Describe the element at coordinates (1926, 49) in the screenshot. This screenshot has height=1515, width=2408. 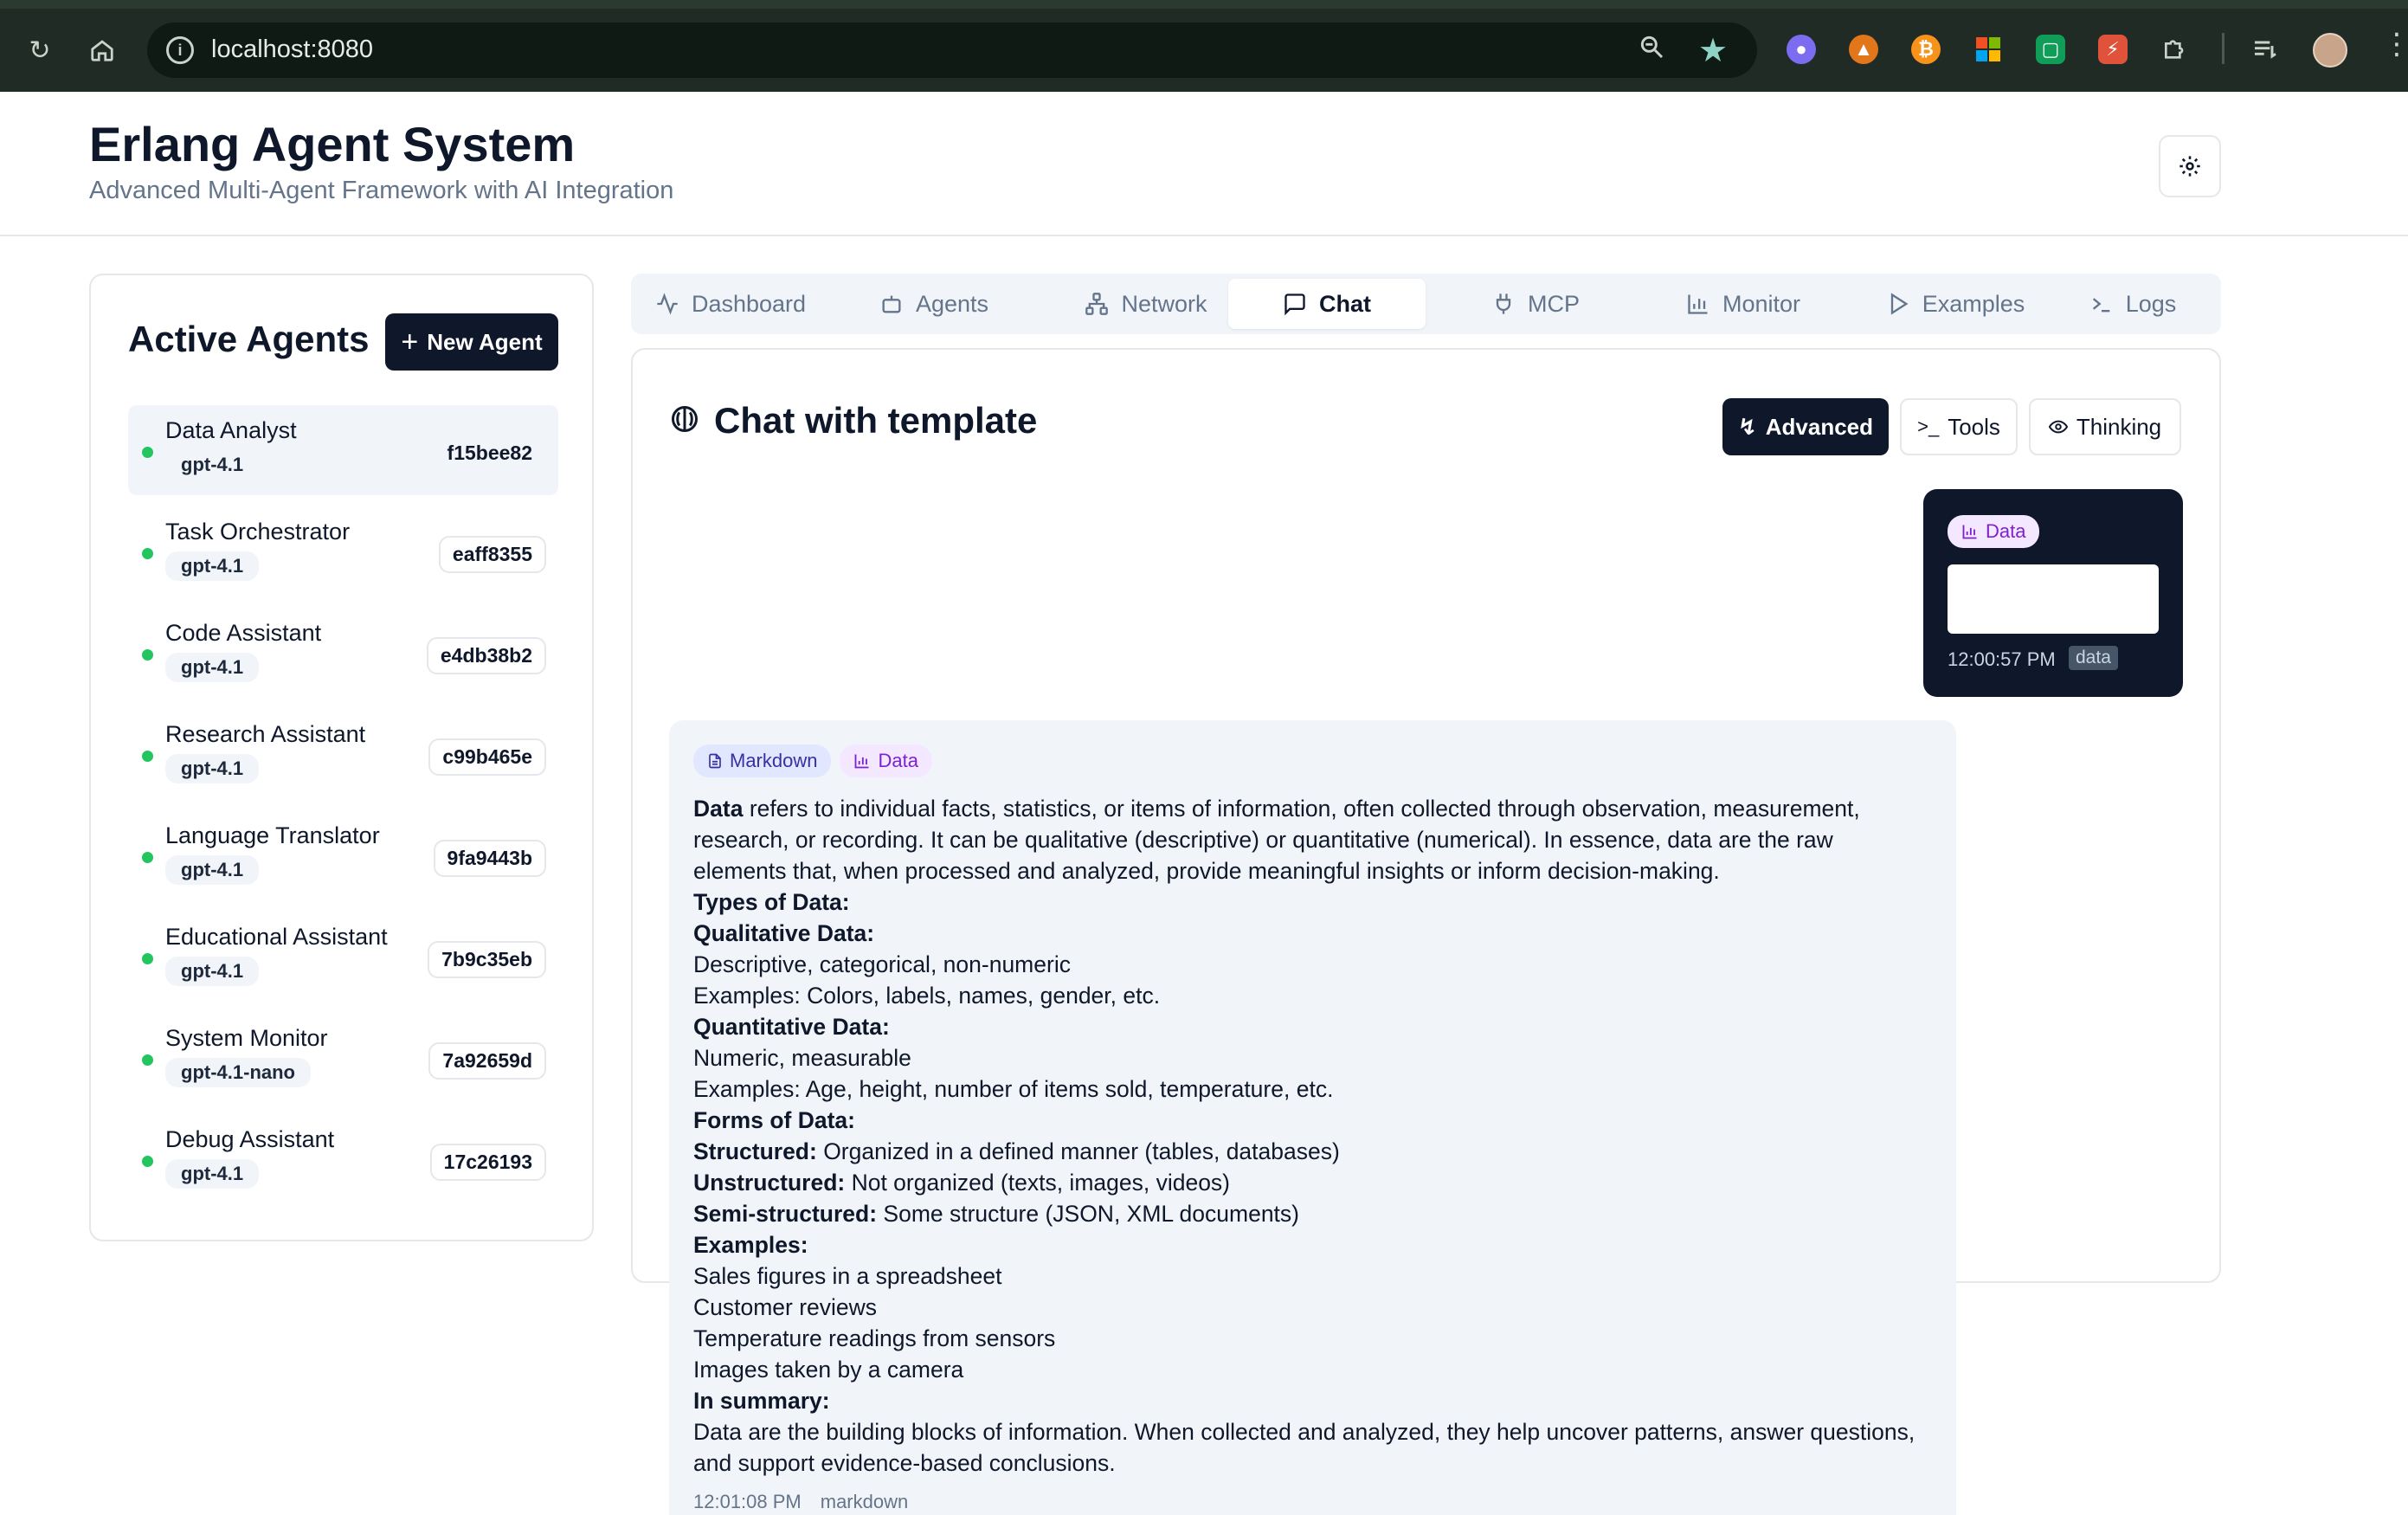
I see `bitcoin-extension-icon: ₿` at that location.